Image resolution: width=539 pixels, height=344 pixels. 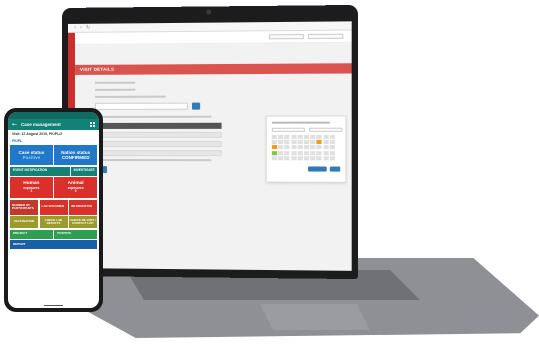 I want to click on vaccination-label: VACCINATION, so click(x=24, y=221).